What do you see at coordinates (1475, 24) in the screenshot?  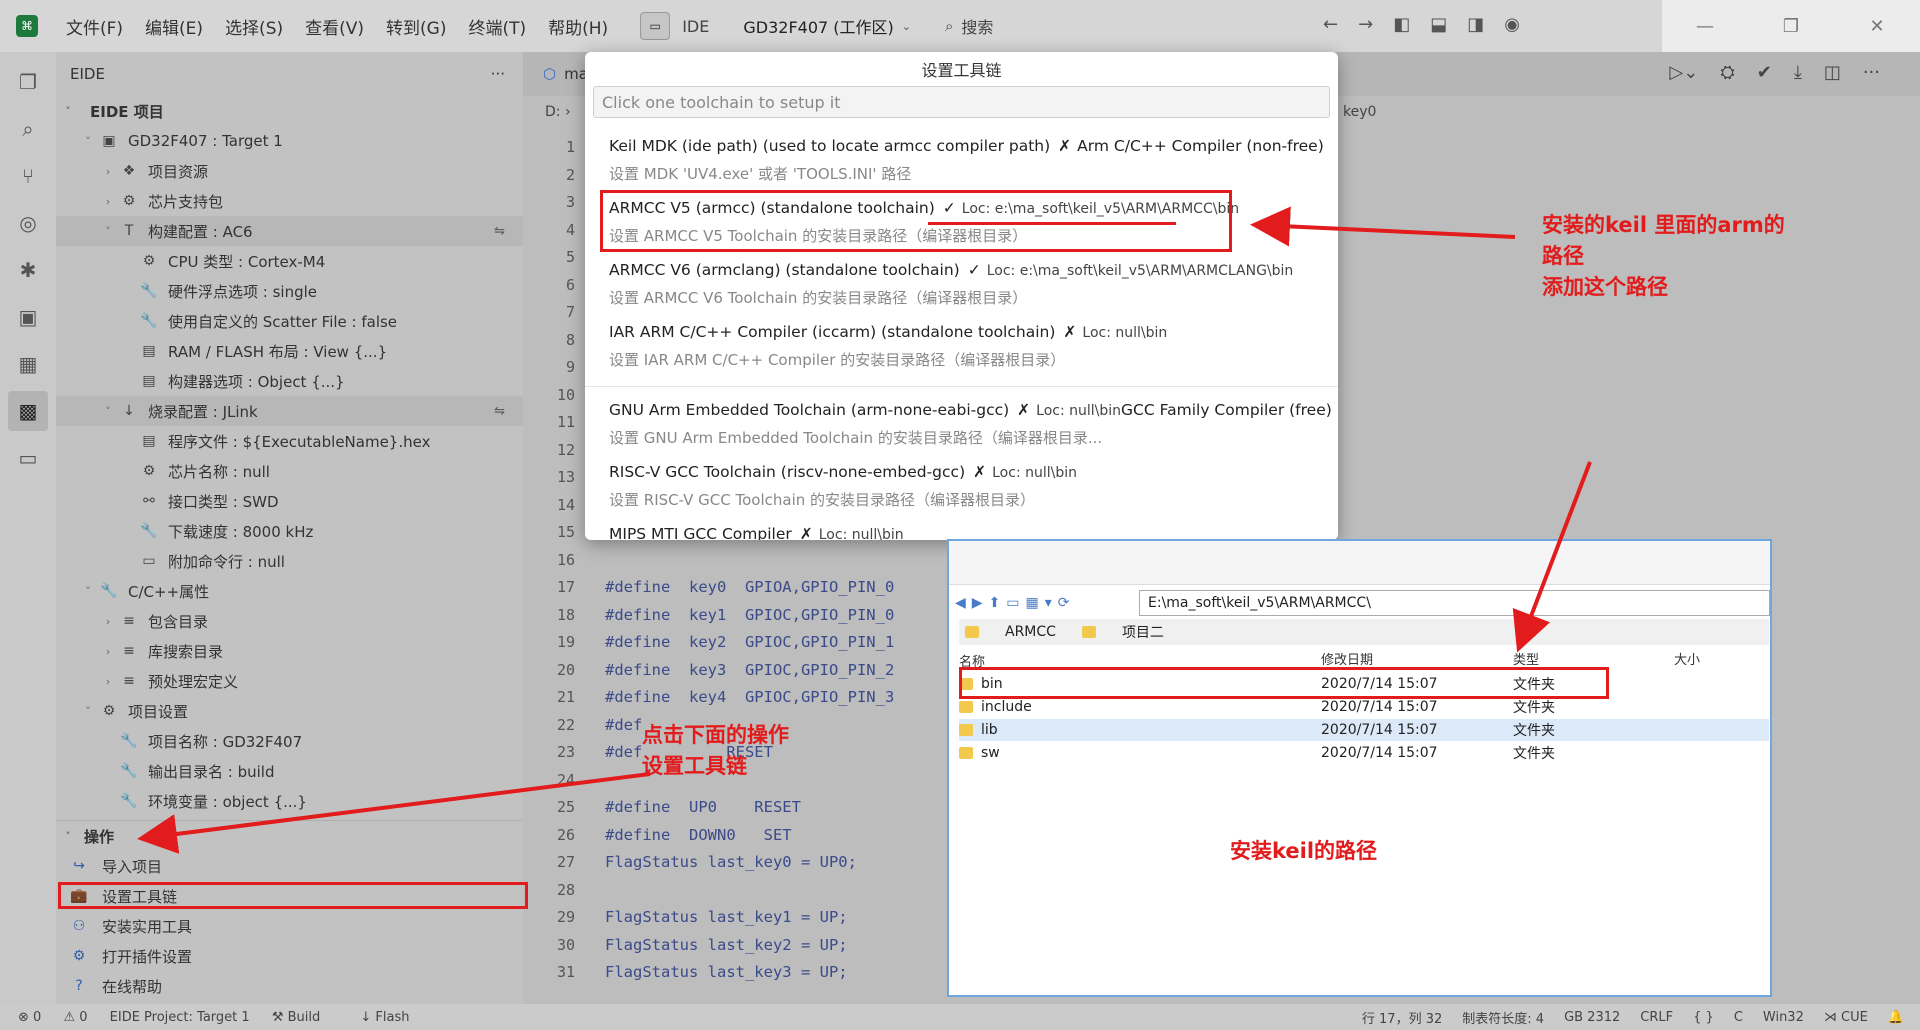 I see `toggle-secondary-icon: ◨` at bounding box center [1475, 24].